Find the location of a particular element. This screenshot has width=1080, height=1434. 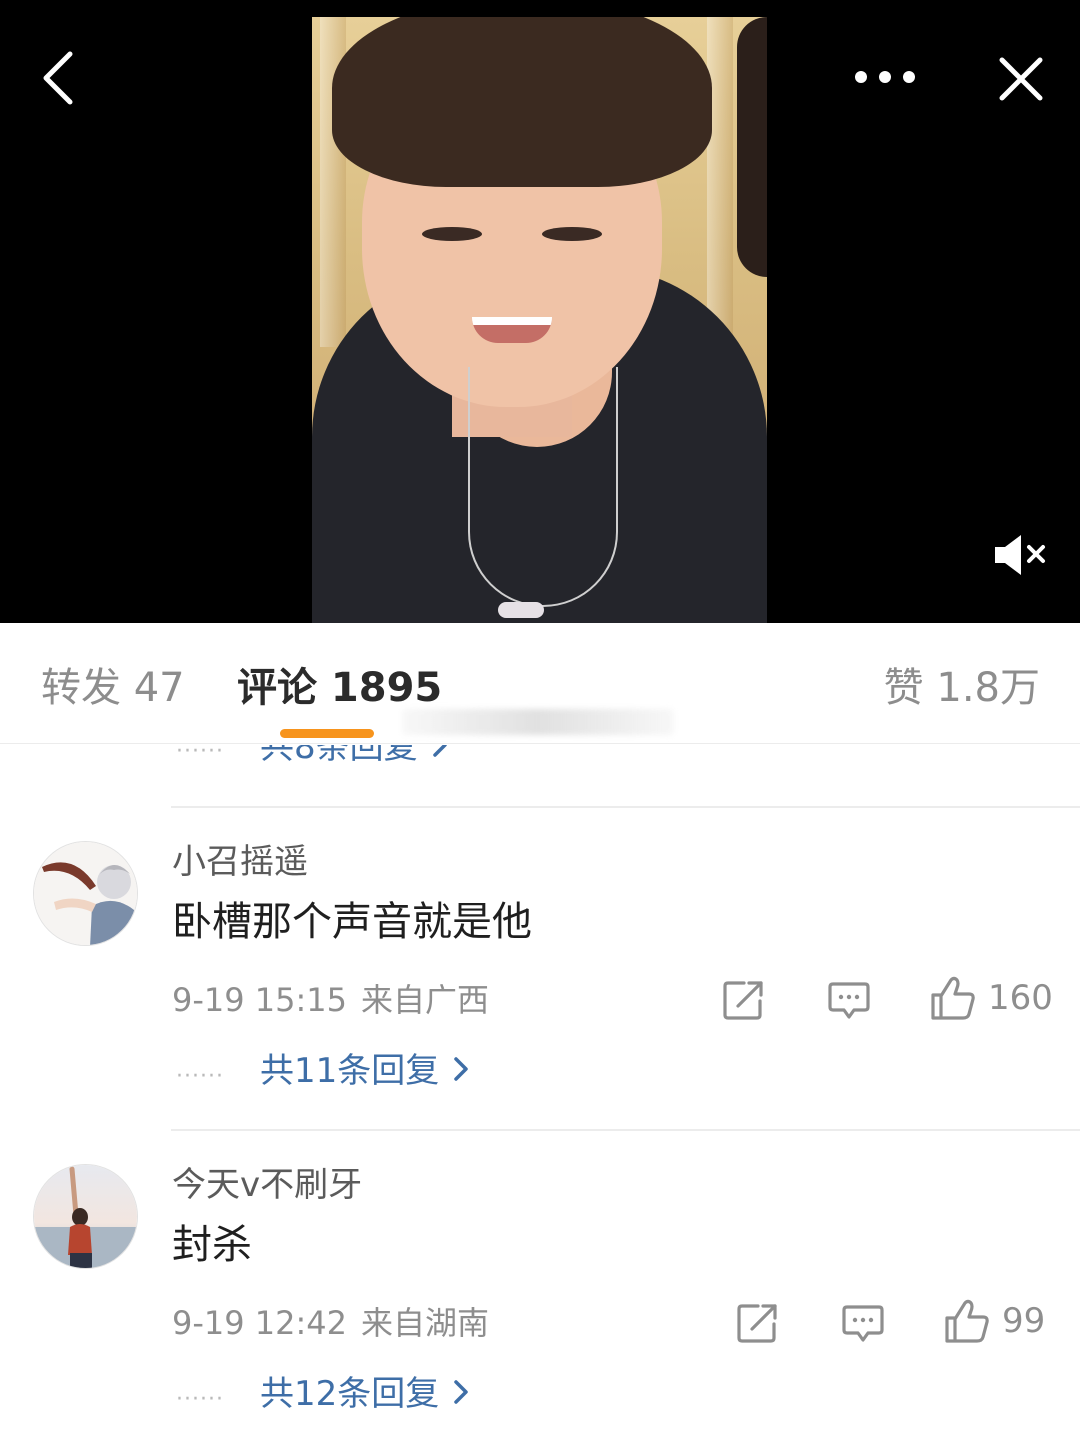

view-replies-link: 共12条回复 is located at coordinates (364, 1394).